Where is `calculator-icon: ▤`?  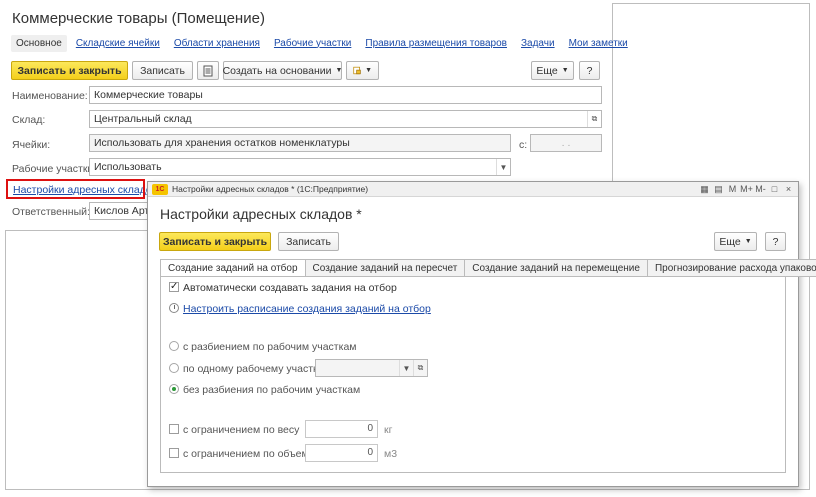
calculator-icon: ▤ is located at coordinates (718, 189).